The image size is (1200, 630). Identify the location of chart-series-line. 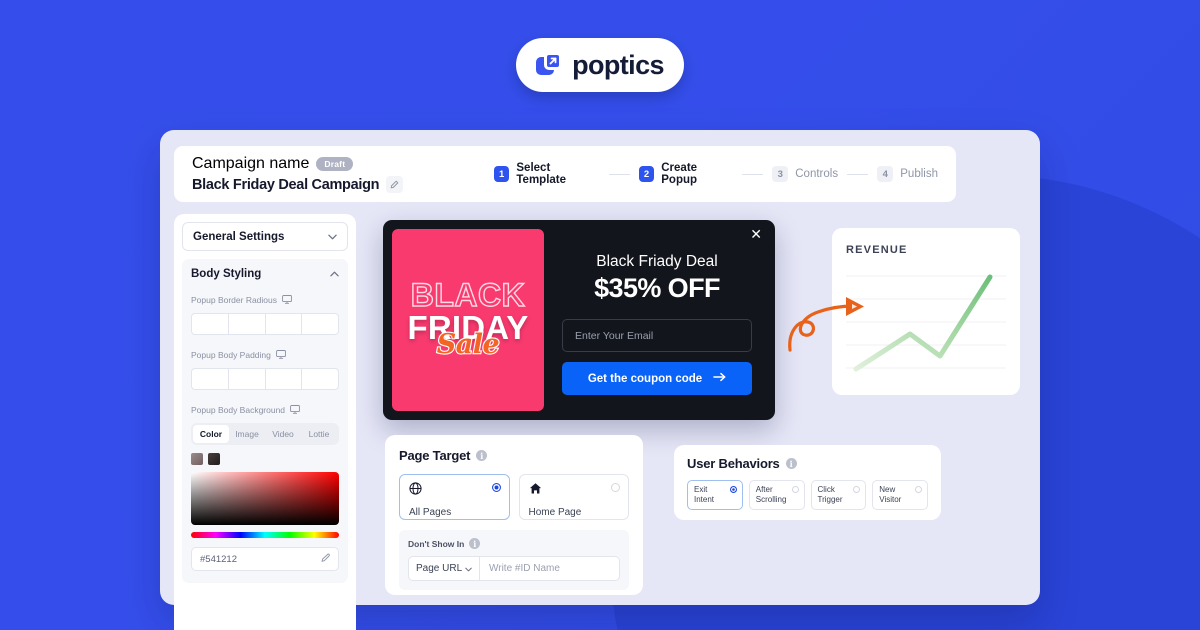
(923, 323).